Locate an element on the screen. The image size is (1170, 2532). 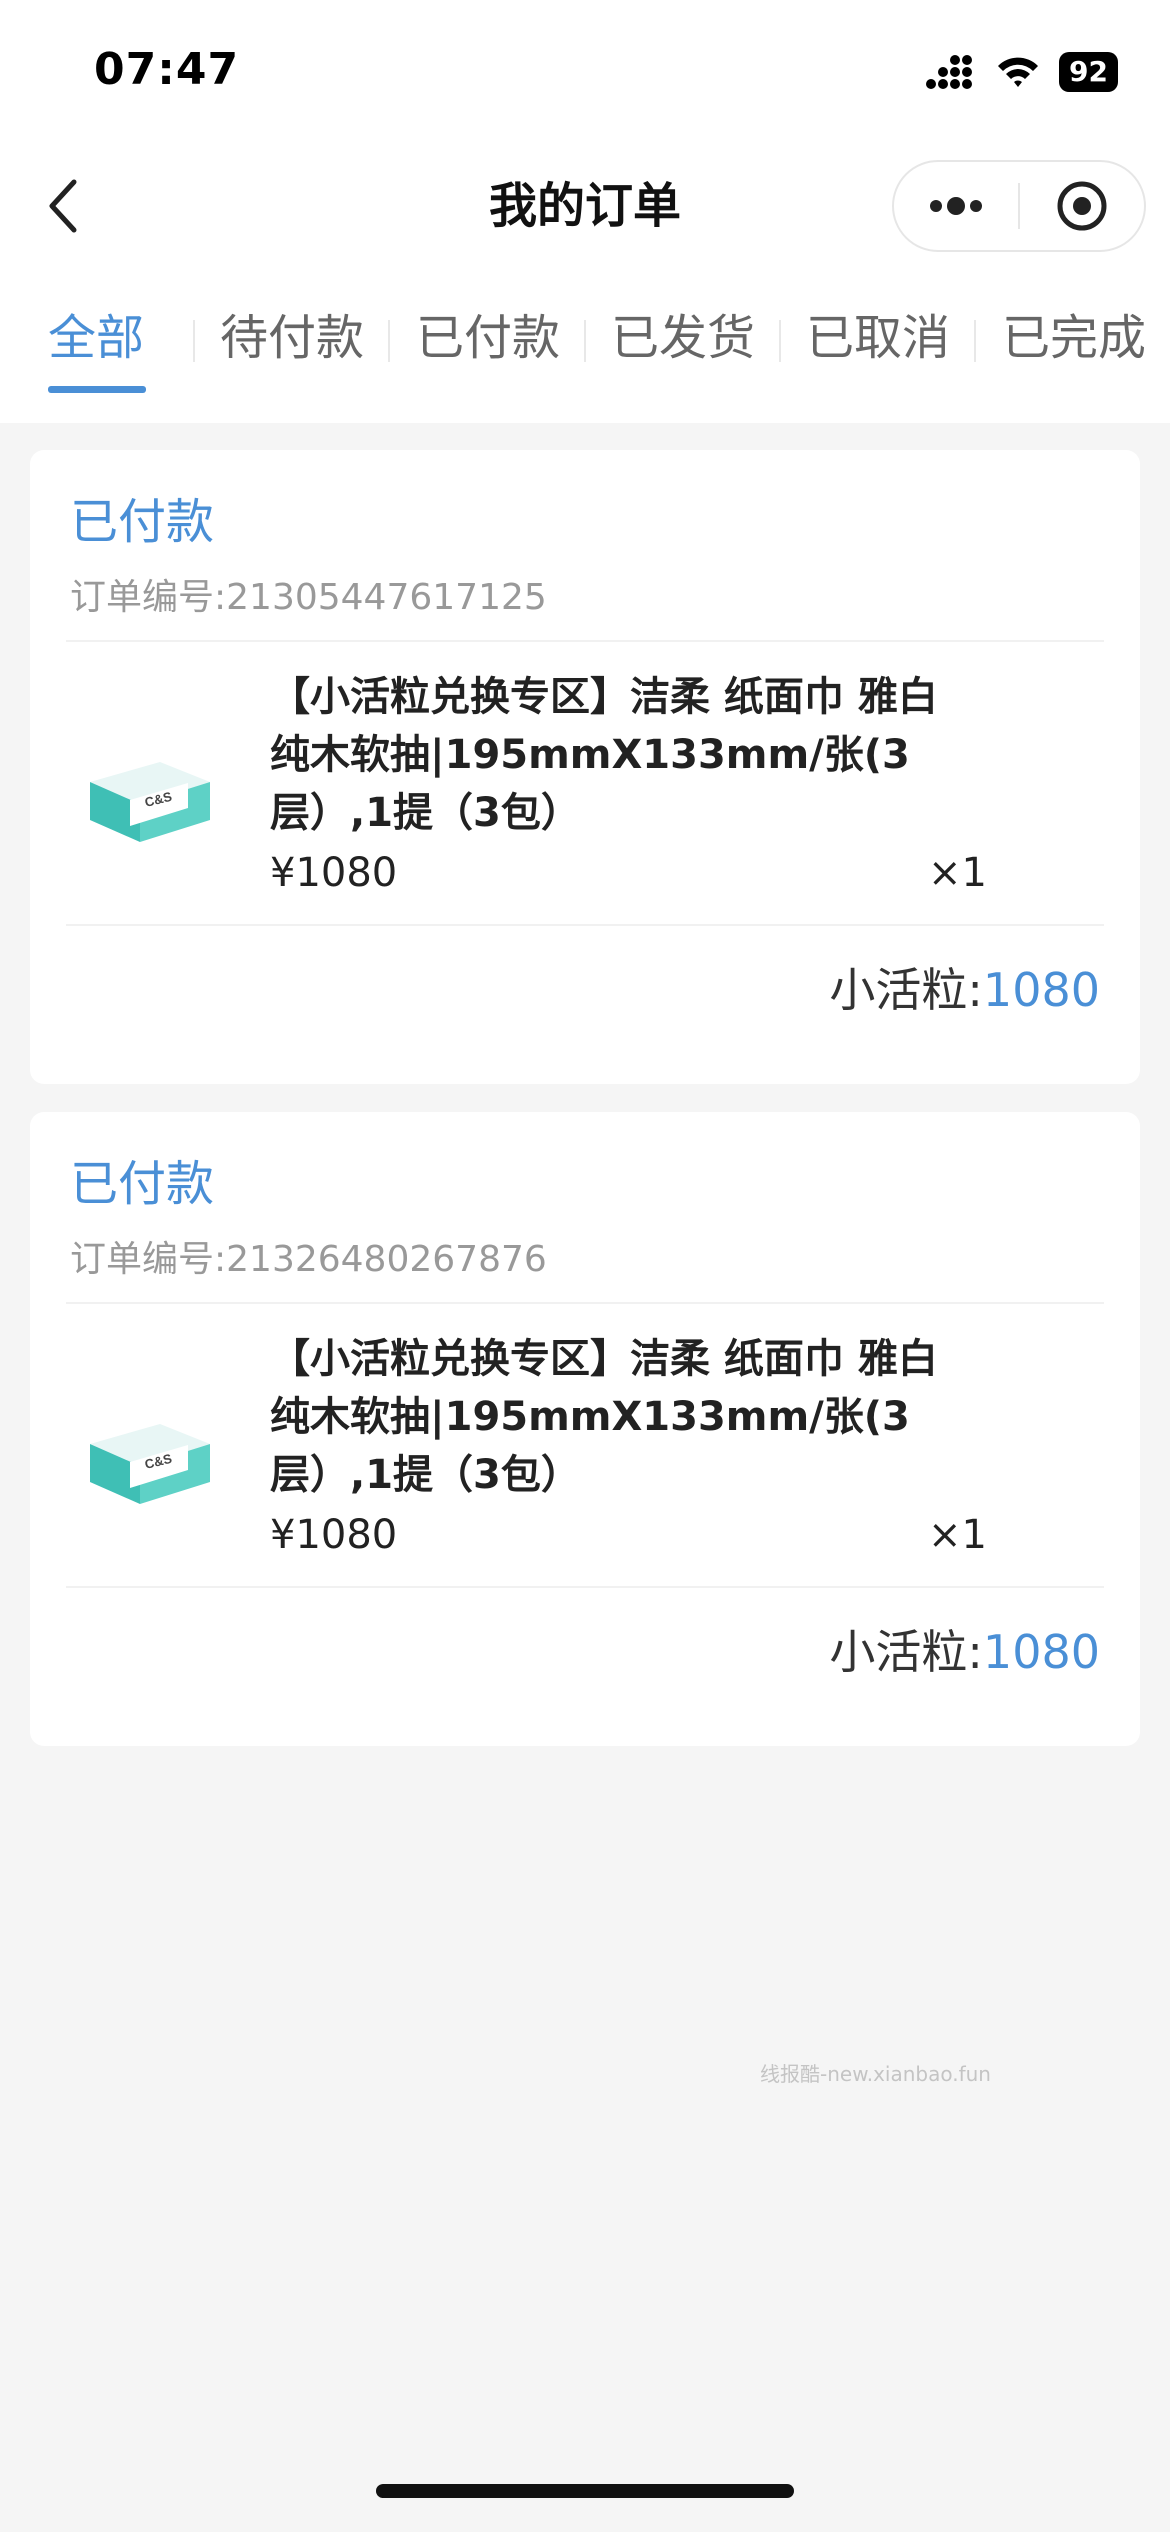
active-tab-underline is located at coordinates (97, 389).